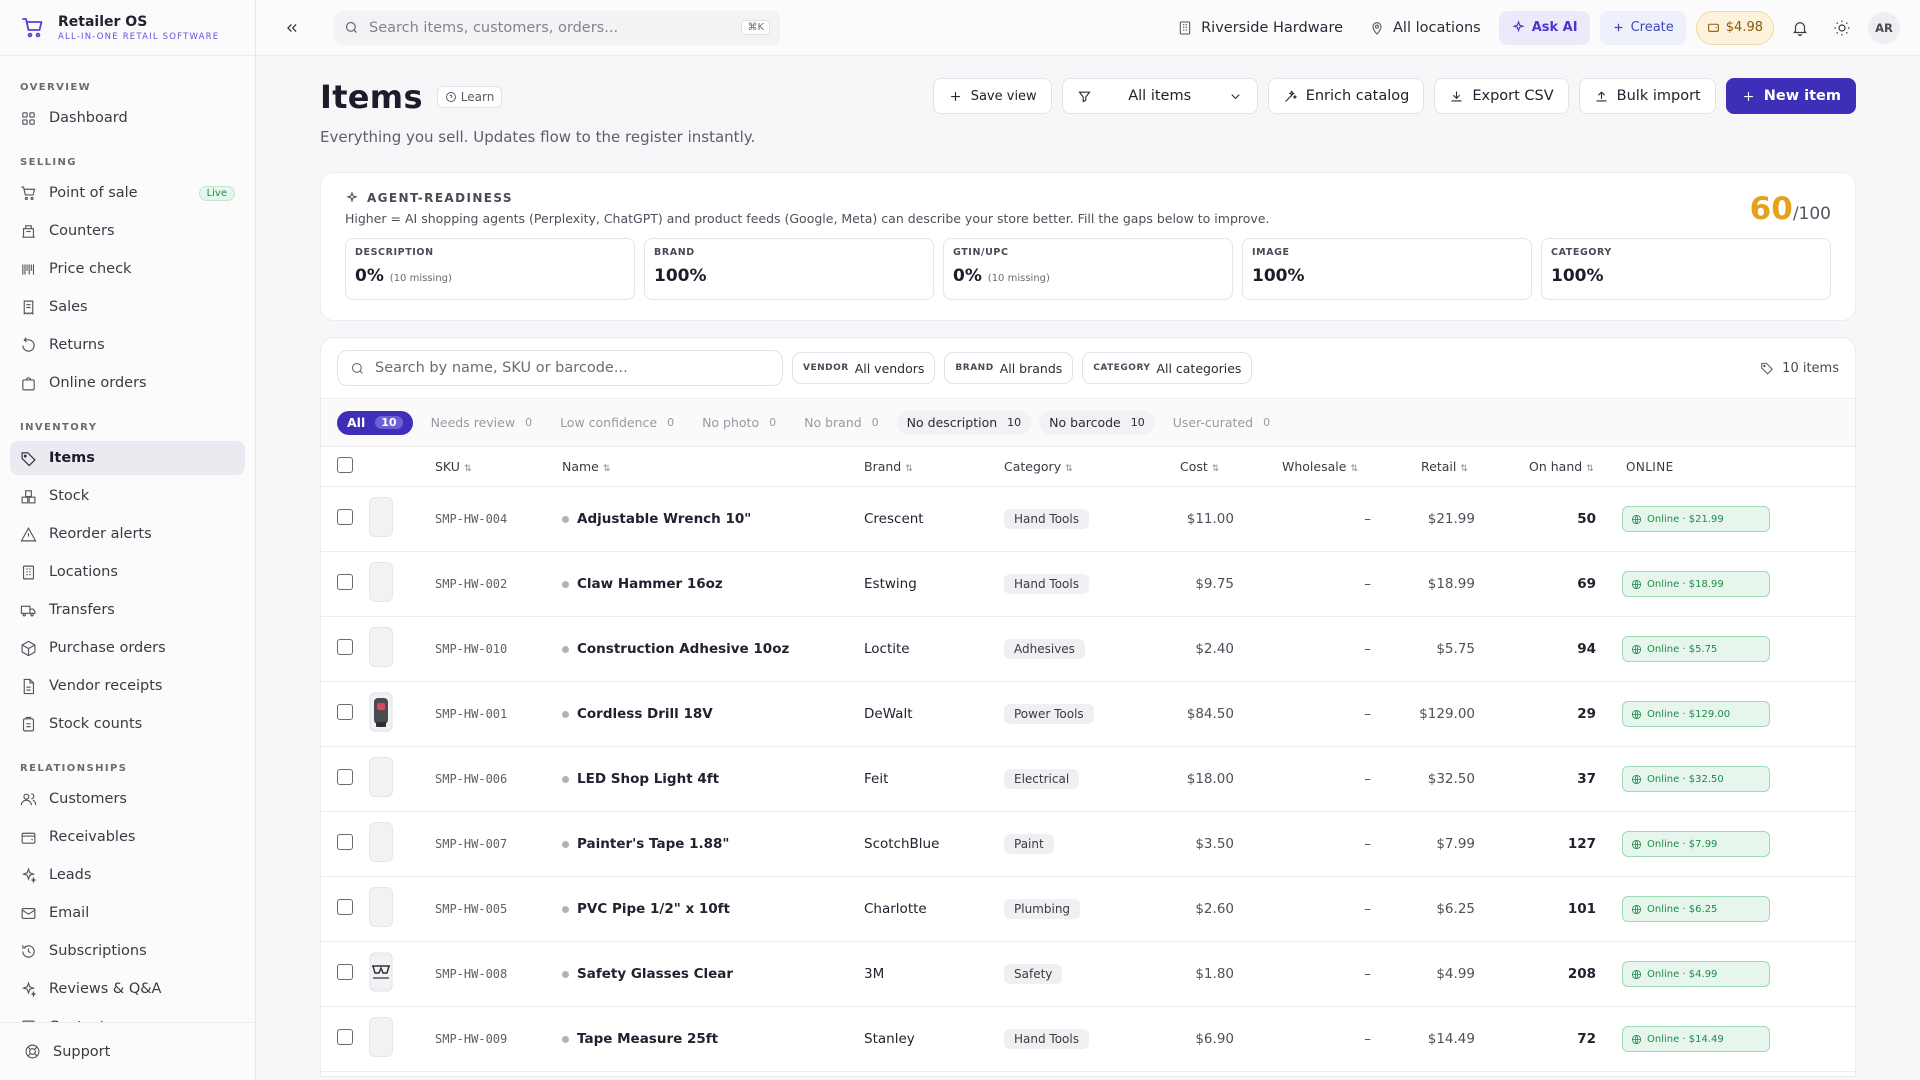 The height and width of the screenshot is (1080, 1920). What do you see at coordinates (127, 345) in the screenshot?
I see `sidebar-item-returns: Returns` at bounding box center [127, 345].